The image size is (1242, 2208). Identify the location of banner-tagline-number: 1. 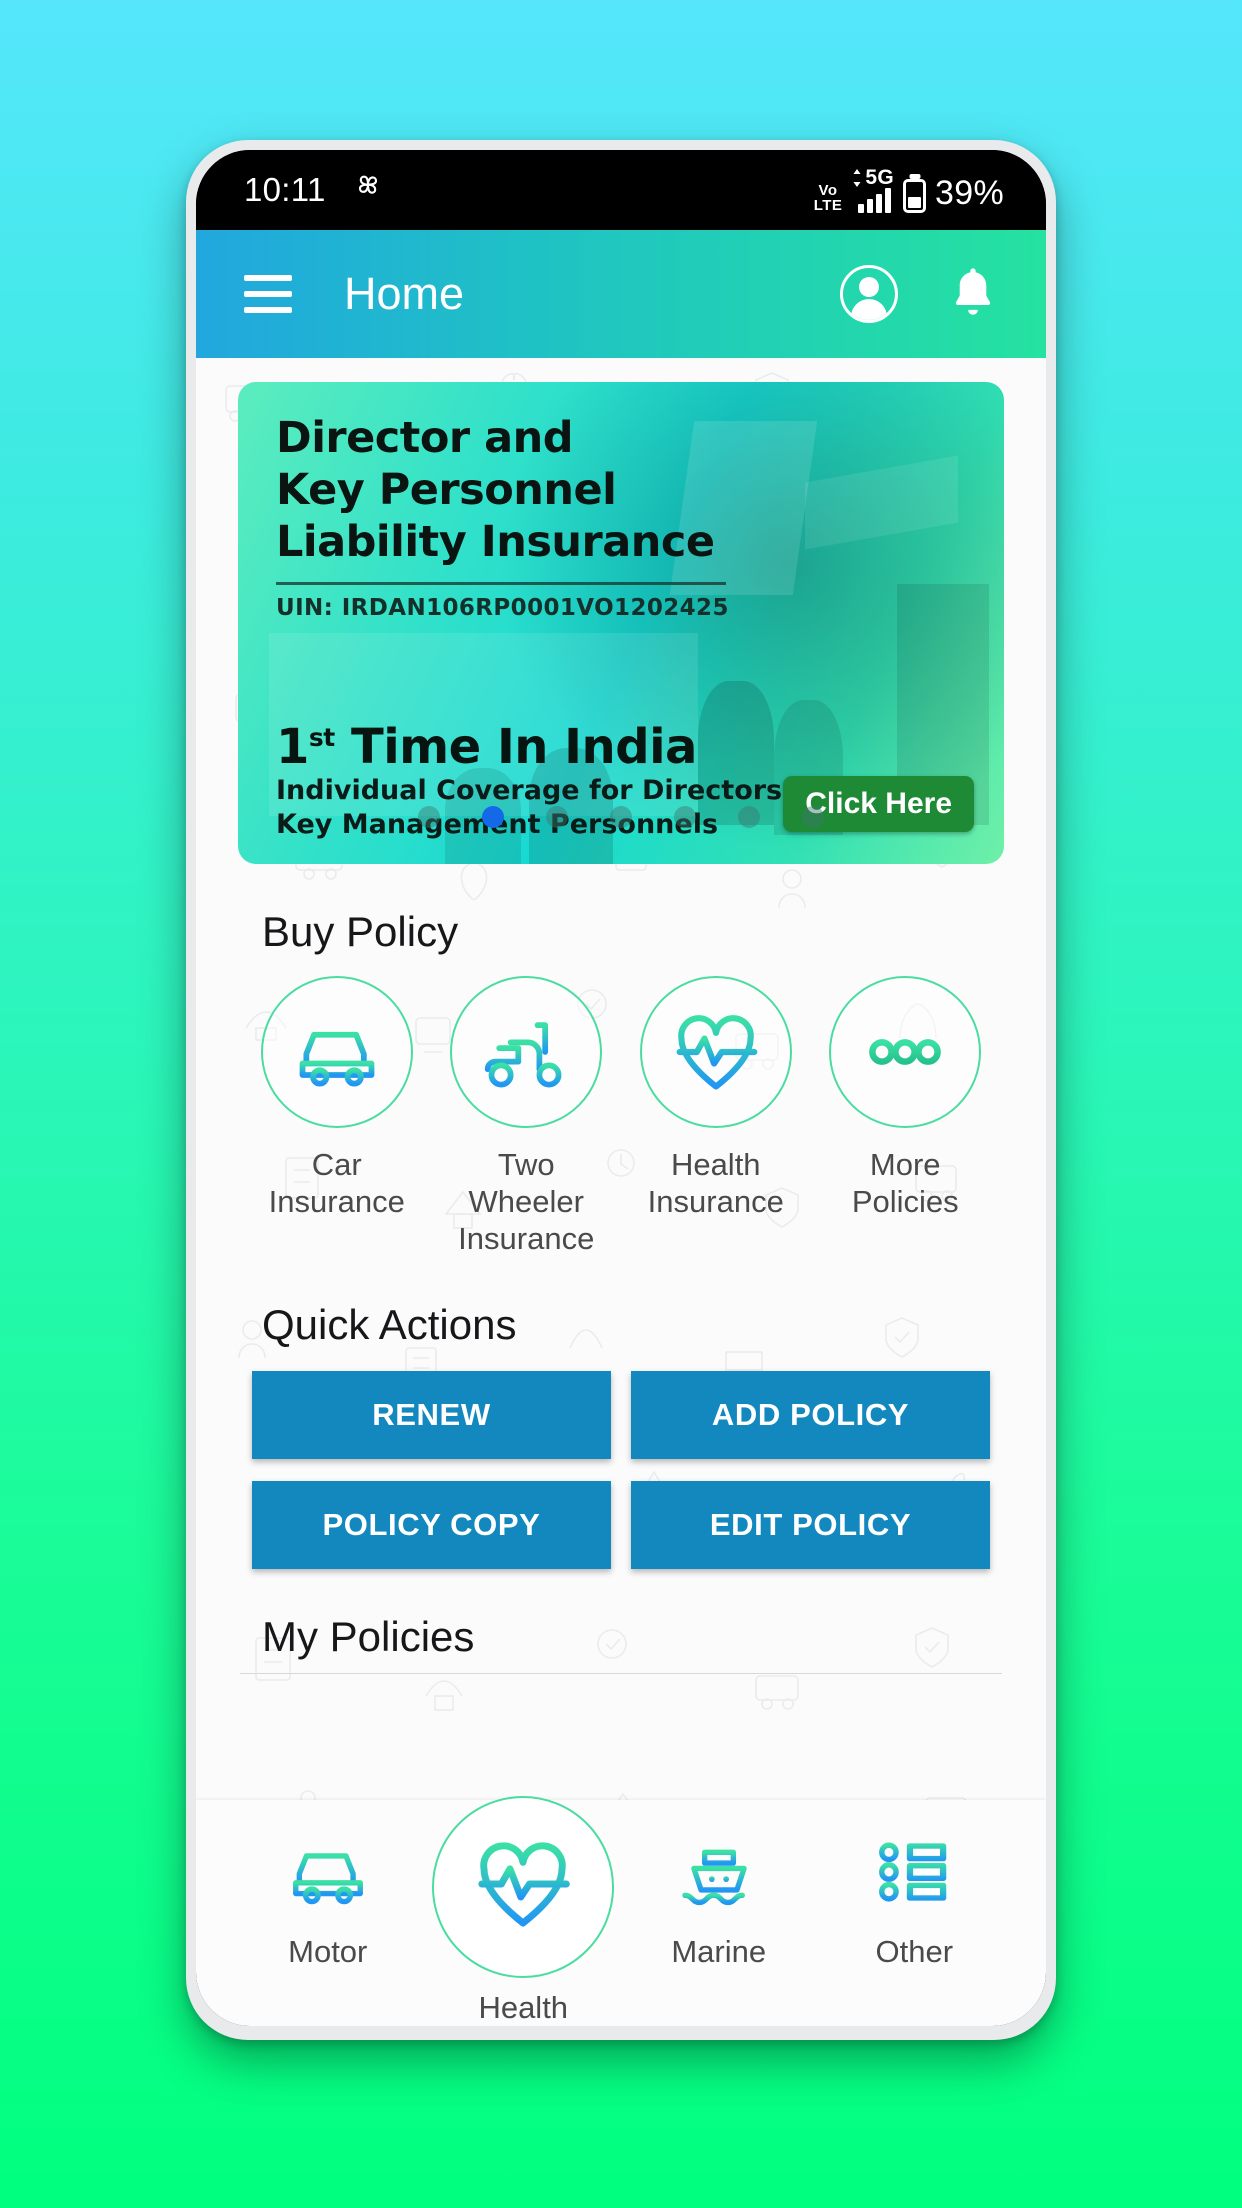
(292, 747).